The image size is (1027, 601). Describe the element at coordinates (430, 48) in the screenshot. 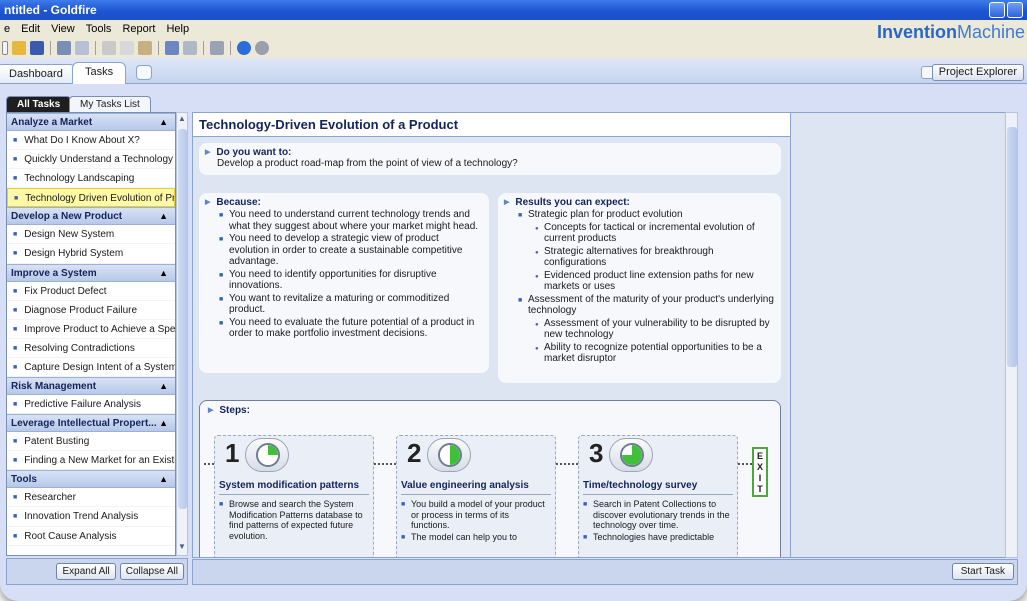

I see `toolbar` at that location.